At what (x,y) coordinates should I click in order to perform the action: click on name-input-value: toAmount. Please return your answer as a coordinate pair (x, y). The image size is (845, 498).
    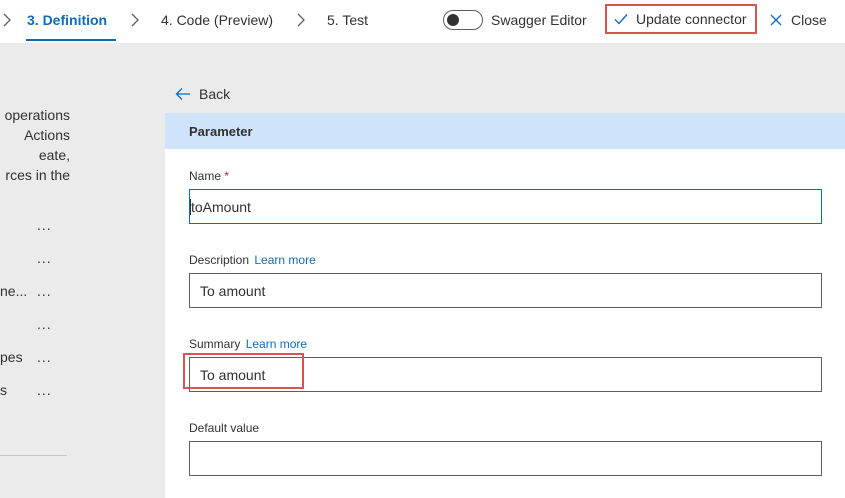
    Looking at the image, I should click on (221, 207).